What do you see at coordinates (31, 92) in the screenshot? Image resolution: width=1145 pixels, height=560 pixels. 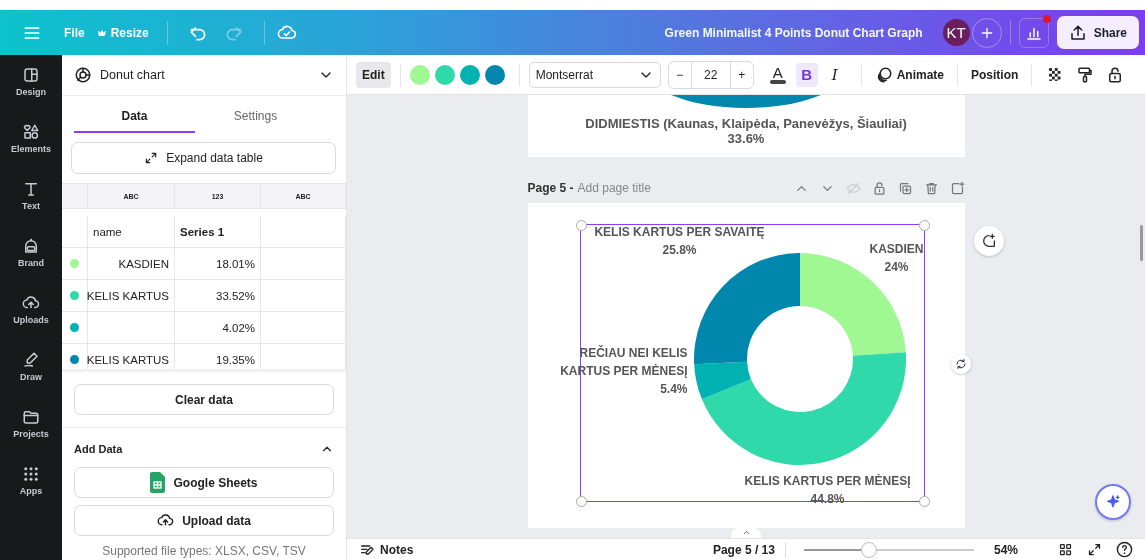 I see `rail-label: Design` at bounding box center [31, 92].